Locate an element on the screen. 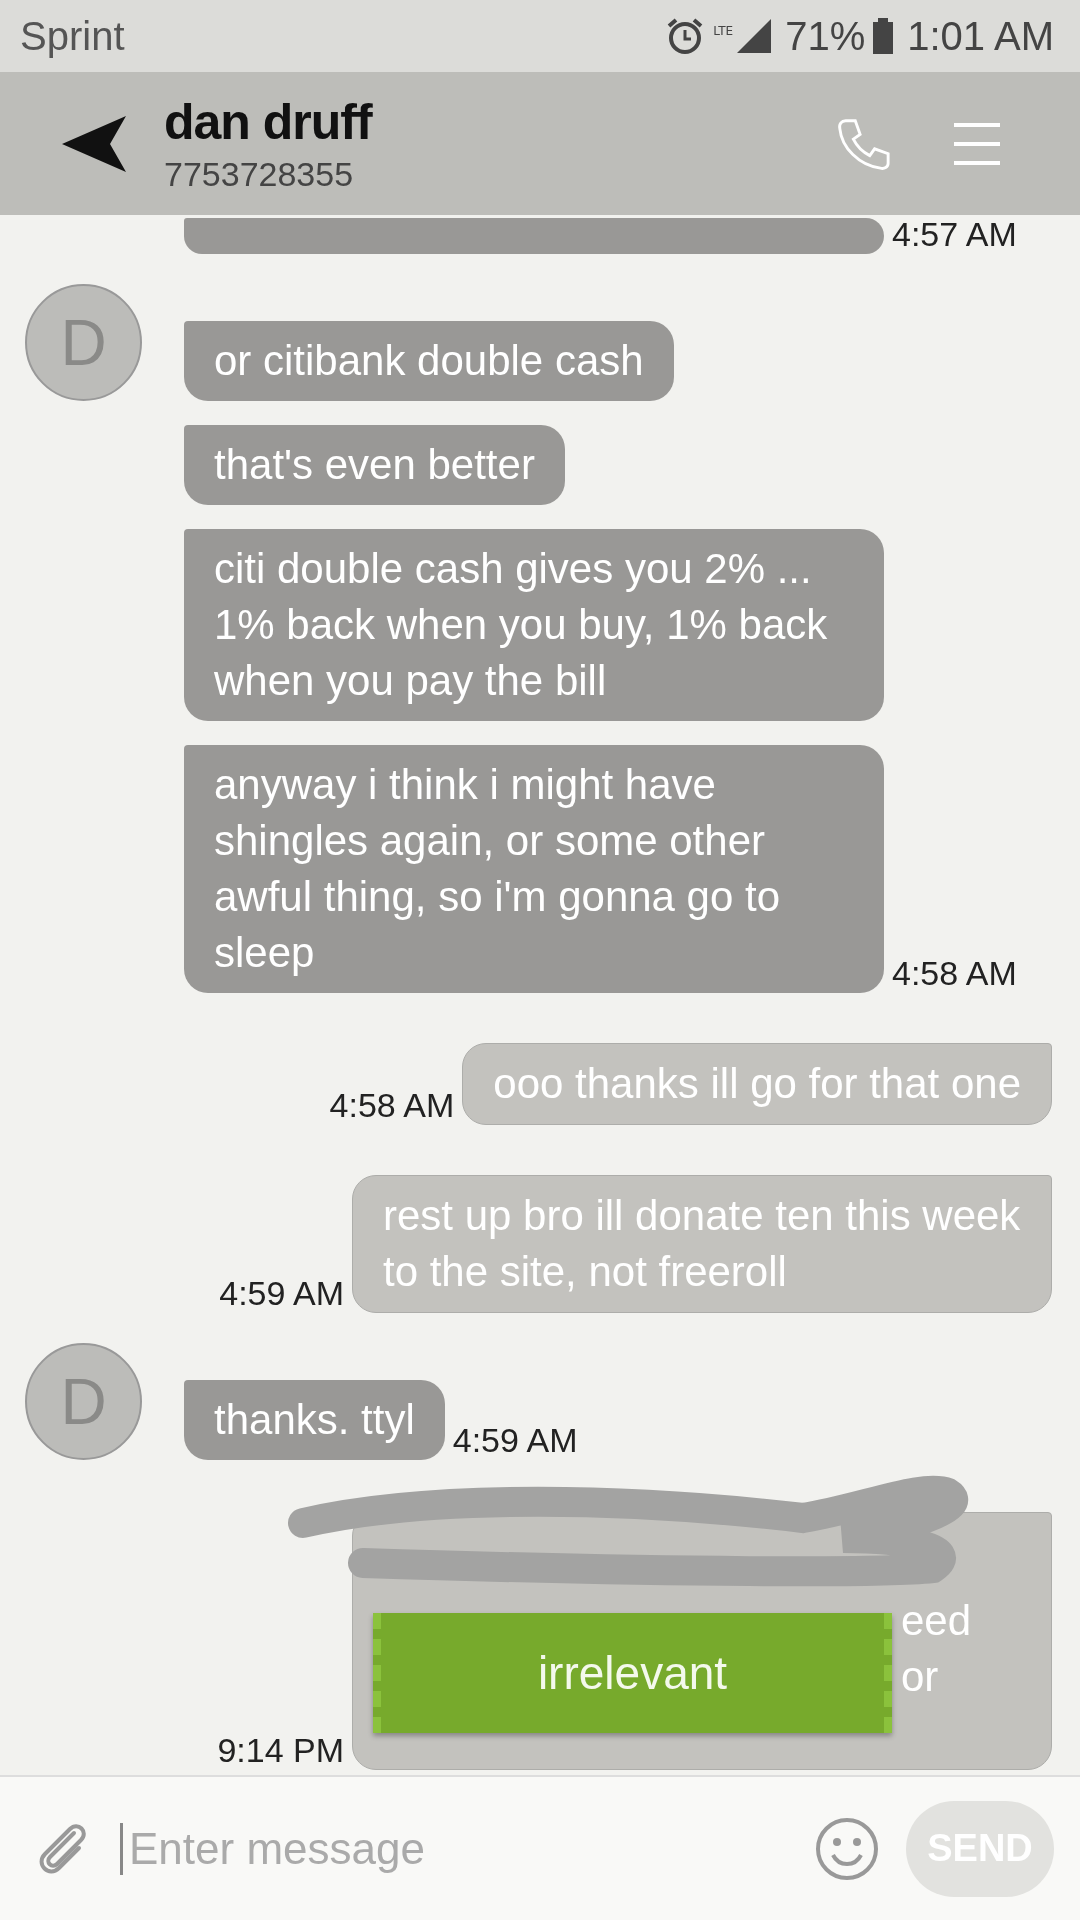 The image size is (1080, 1920). message-bubble: thanks. ttyl is located at coordinates (314, 1420).